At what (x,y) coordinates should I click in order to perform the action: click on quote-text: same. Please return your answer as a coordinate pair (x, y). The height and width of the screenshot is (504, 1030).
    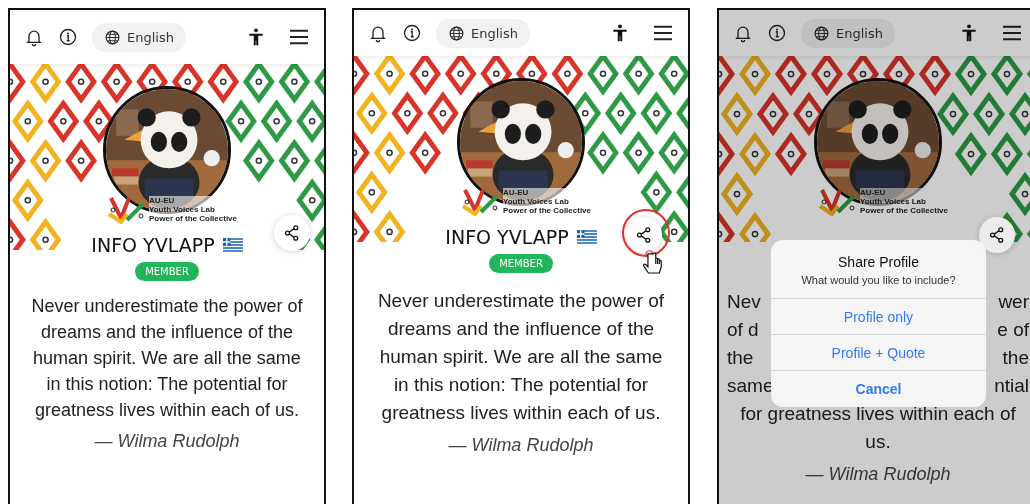
    Looking at the image, I should click on (750, 386).